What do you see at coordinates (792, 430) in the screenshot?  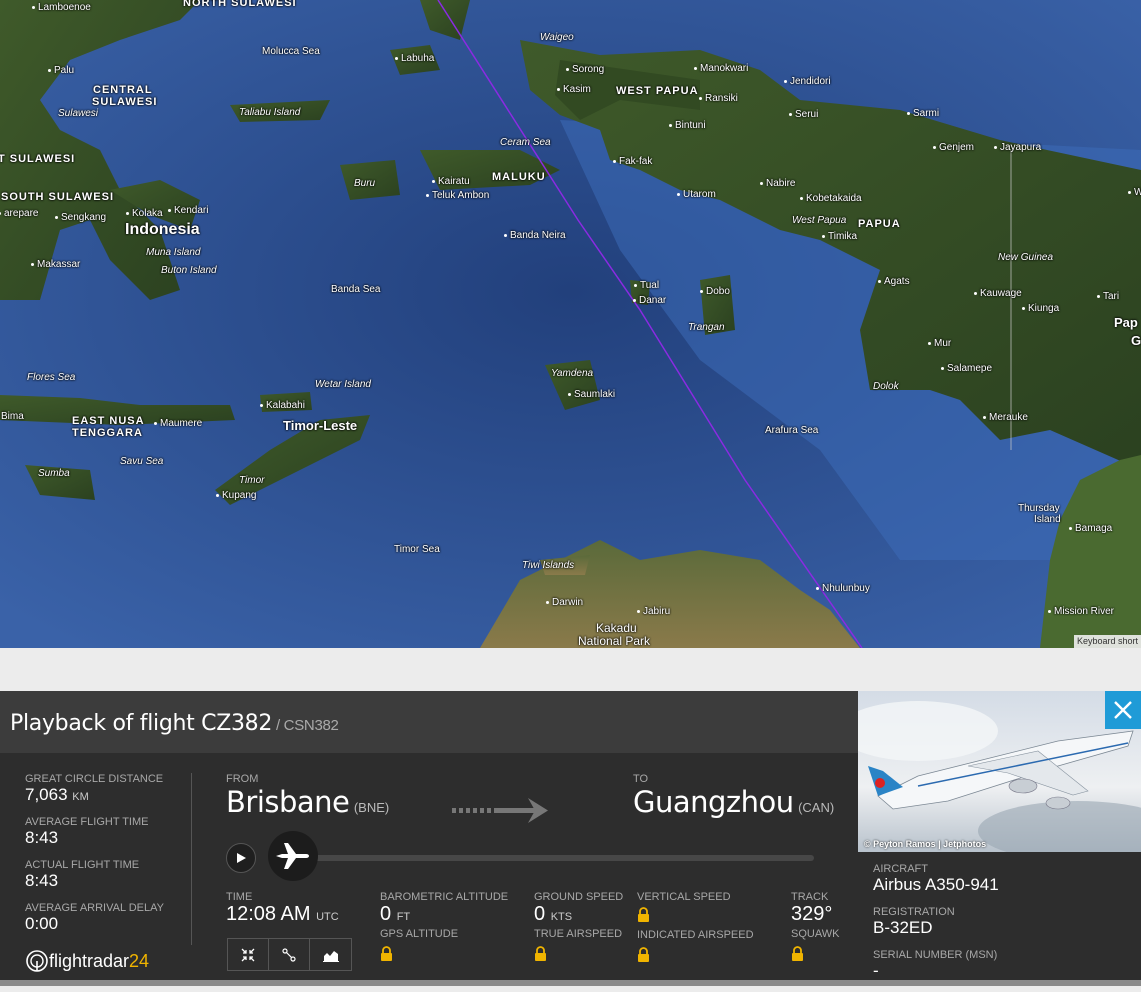 I see `map-place-label: Arafura Sea` at bounding box center [792, 430].